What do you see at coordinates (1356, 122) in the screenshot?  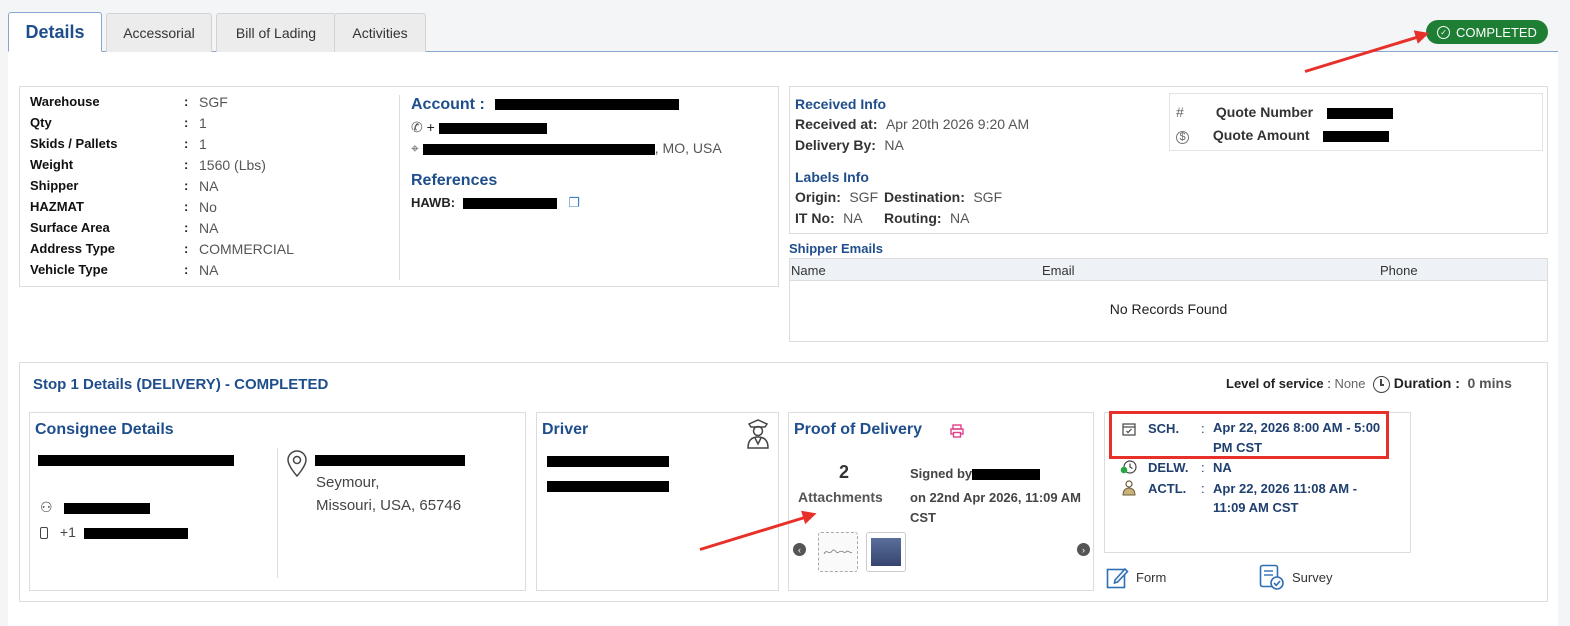 I see `quote-box: # Quote Number $ Quote Amount` at bounding box center [1356, 122].